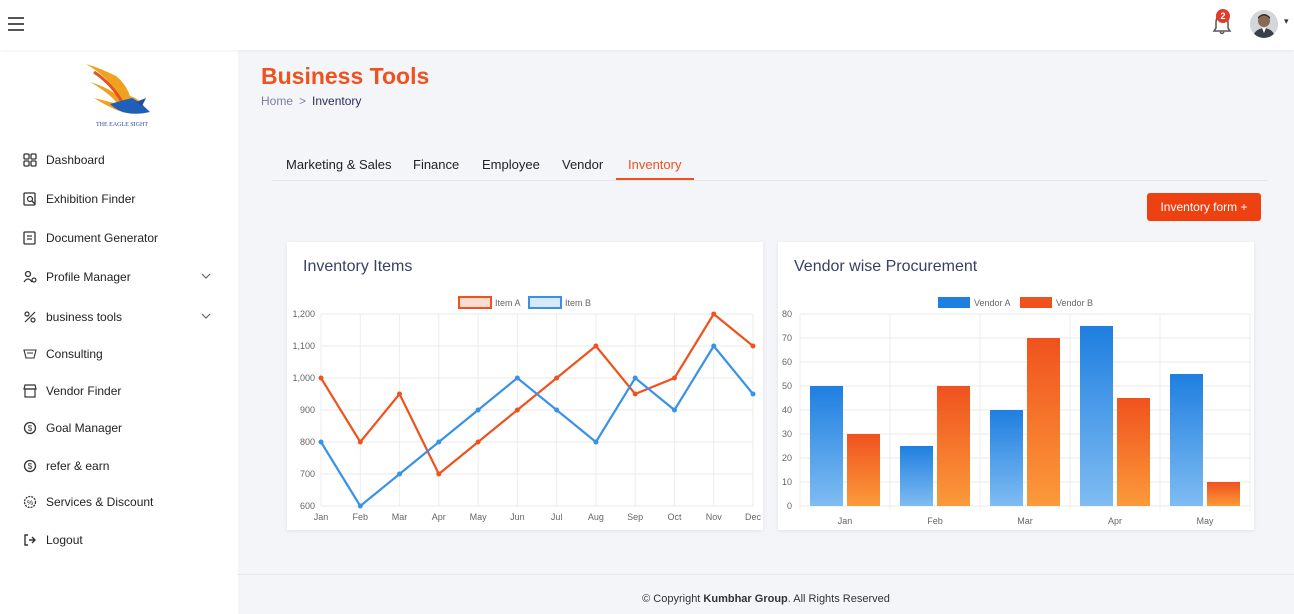 The image size is (1294, 614). Describe the element at coordinates (100, 502) in the screenshot. I see `sidebar-item-label: Services & Discount` at that location.